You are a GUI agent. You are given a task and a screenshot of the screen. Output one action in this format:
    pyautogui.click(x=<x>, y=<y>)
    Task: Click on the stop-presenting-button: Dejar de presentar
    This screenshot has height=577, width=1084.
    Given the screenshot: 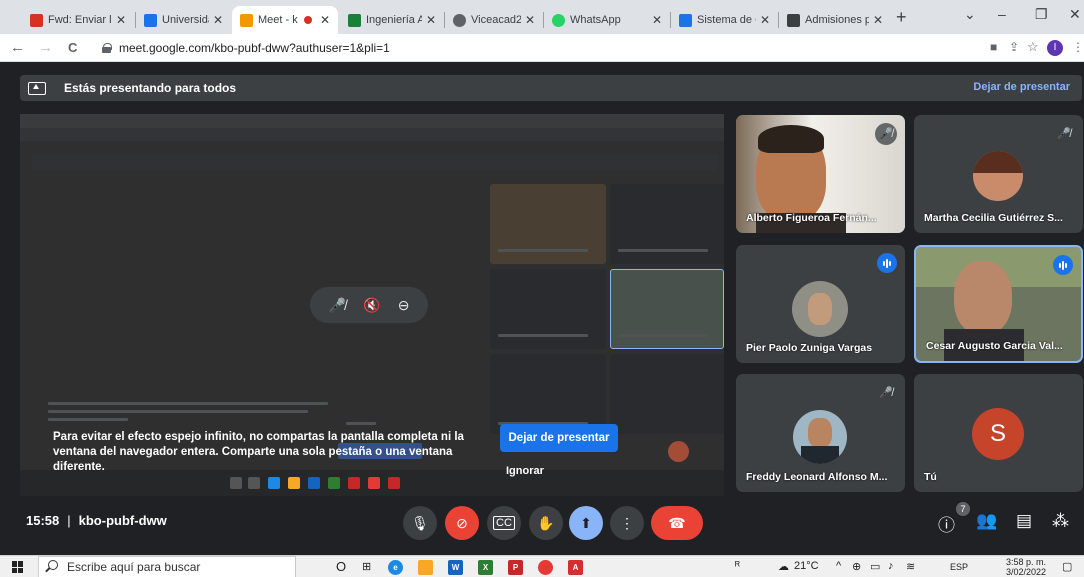 What is the action you would take?
    pyautogui.click(x=559, y=438)
    